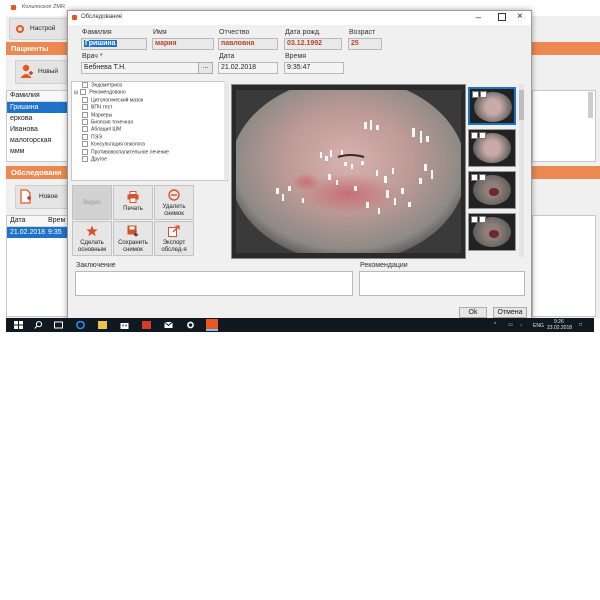  Describe the element at coordinates (133, 238) in the screenshot. I see `save-snapshot-button: Сохранить снимок` at that location.